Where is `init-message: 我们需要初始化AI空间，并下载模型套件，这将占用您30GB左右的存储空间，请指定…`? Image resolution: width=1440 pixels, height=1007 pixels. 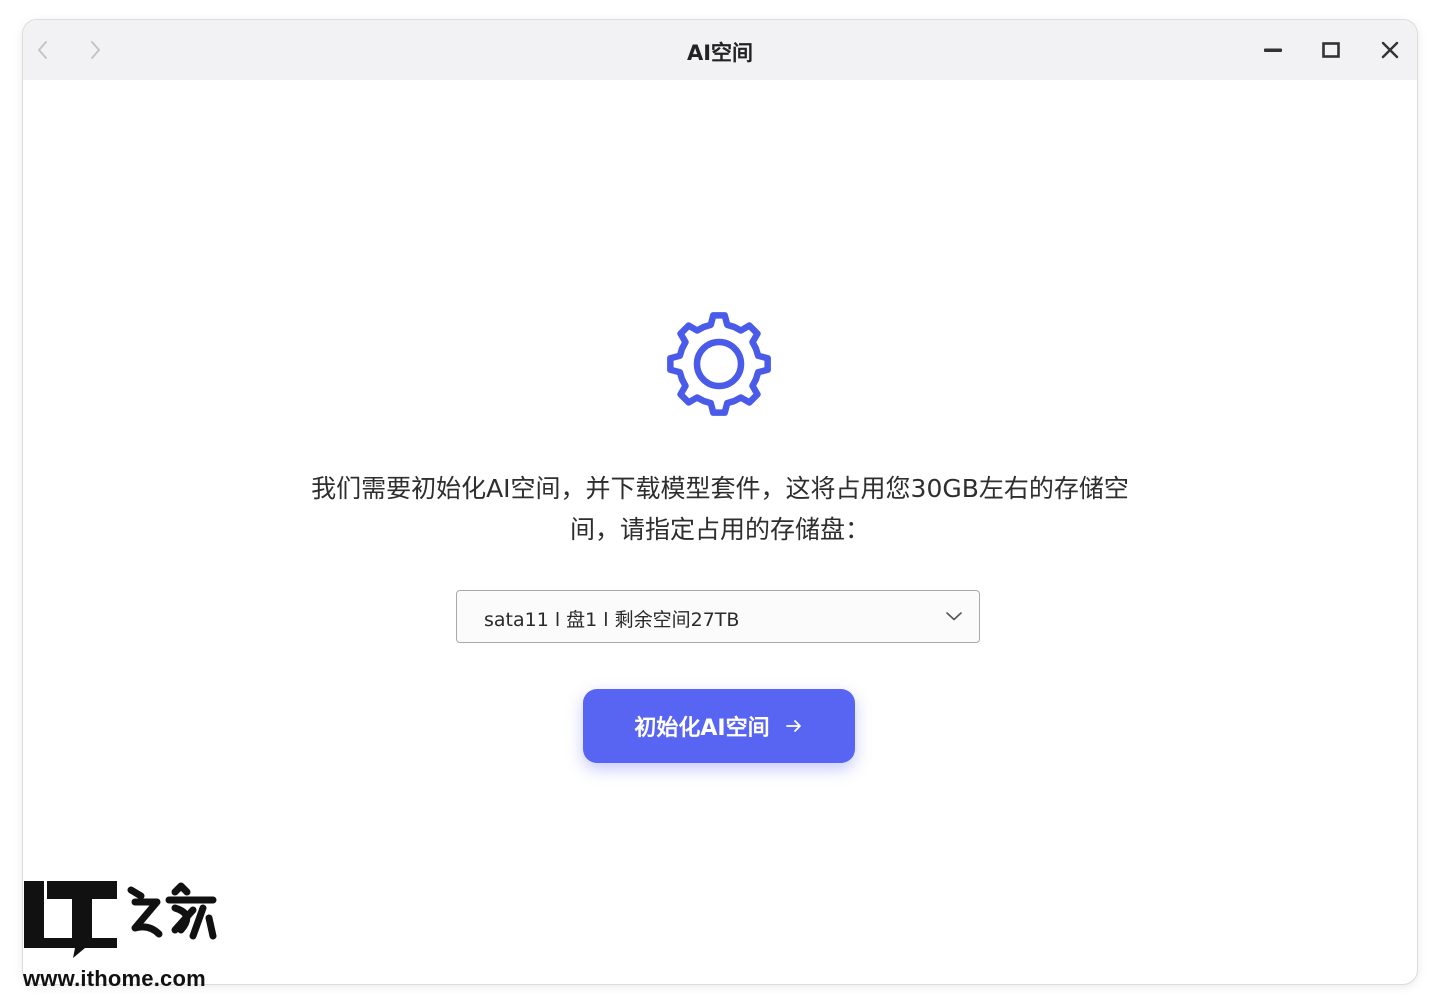 init-message: 我们需要初始化AI空间，并下载模型套件，这将占用您30GB左右的存储空间，请指定… is located at coordinates (720, 509).